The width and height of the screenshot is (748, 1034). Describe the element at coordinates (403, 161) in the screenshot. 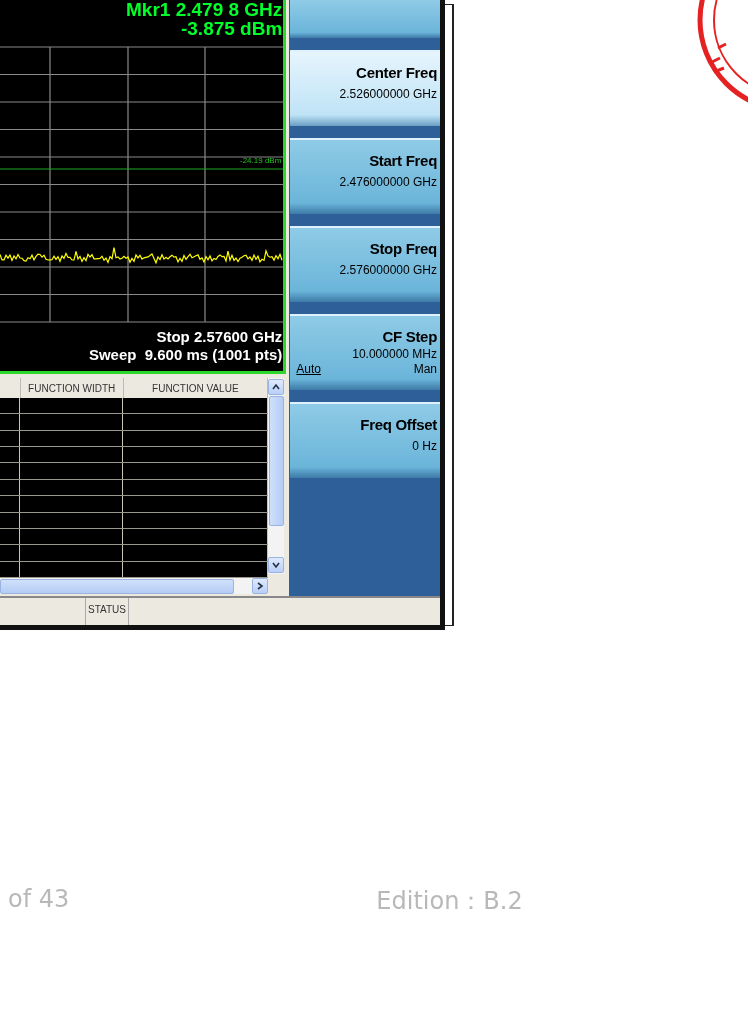

I see `softkey-title: Start Freq` at that location.